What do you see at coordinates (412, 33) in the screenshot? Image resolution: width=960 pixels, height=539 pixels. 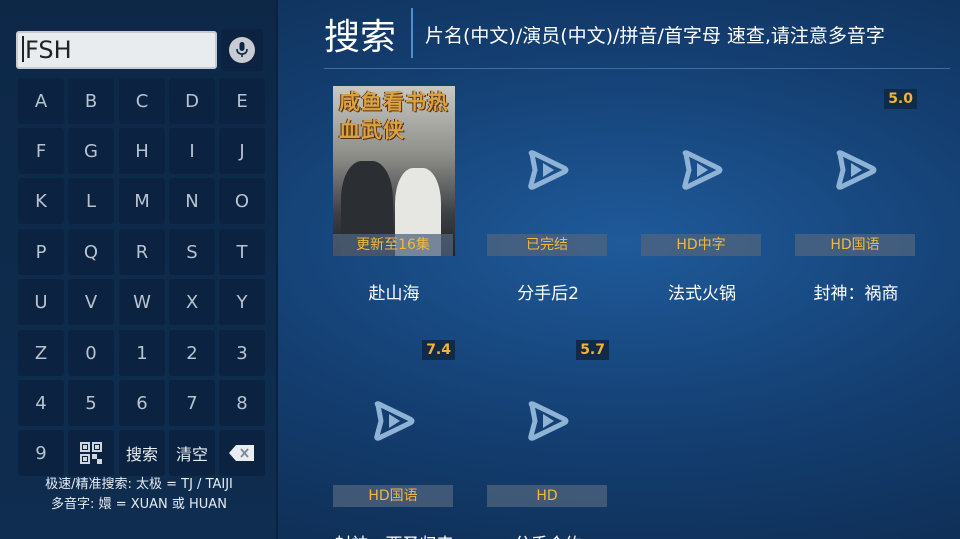 I see `title-divider` at bounding box center [412, 33].